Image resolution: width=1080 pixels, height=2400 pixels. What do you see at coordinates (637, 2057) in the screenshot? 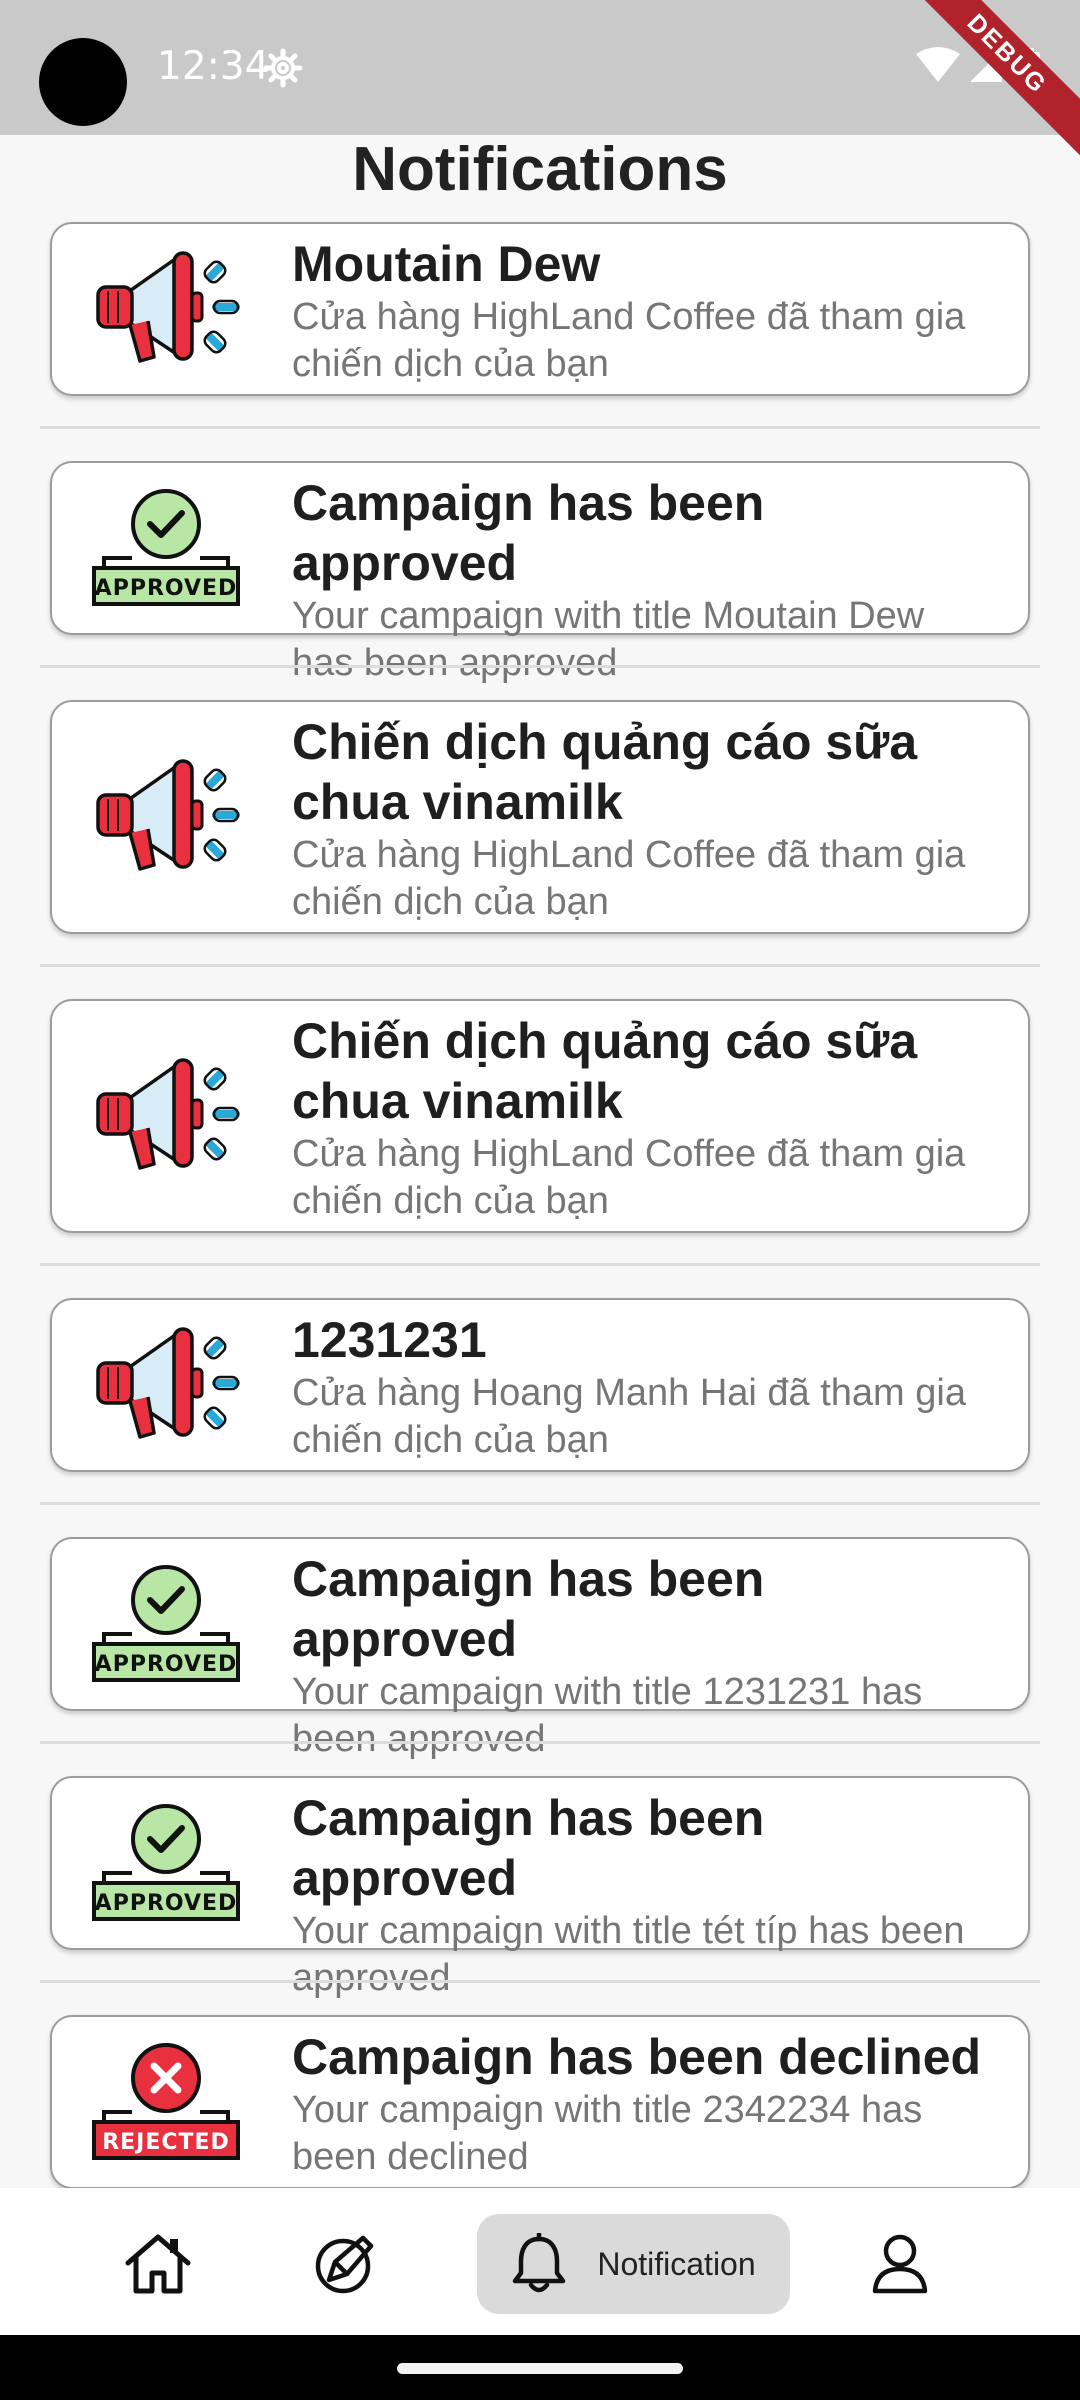
I see `notification-title: Campaign has been declined` at bounding box center [637, 2057].